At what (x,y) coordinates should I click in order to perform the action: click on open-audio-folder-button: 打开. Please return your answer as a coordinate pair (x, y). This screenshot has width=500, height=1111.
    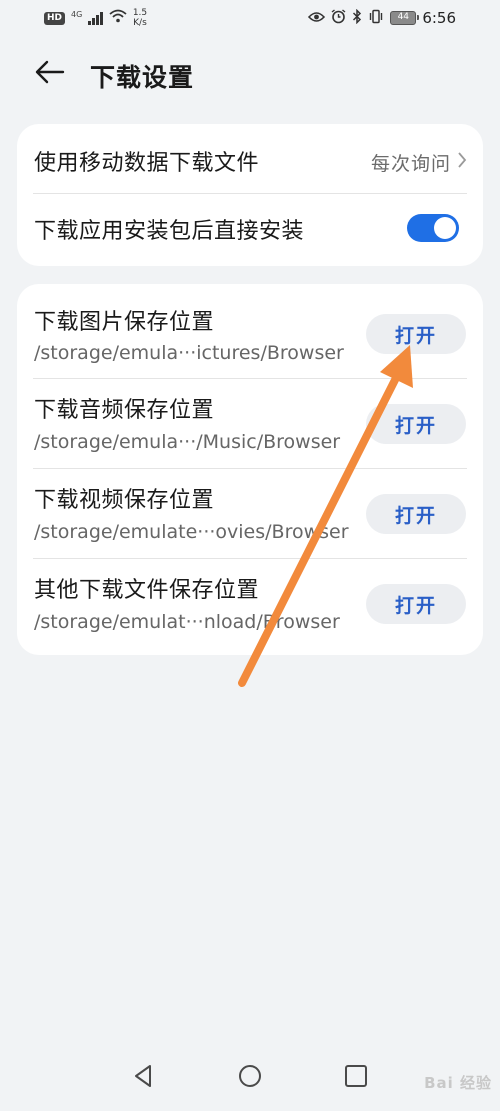
    Looking at the image, I should click on (416, 424).